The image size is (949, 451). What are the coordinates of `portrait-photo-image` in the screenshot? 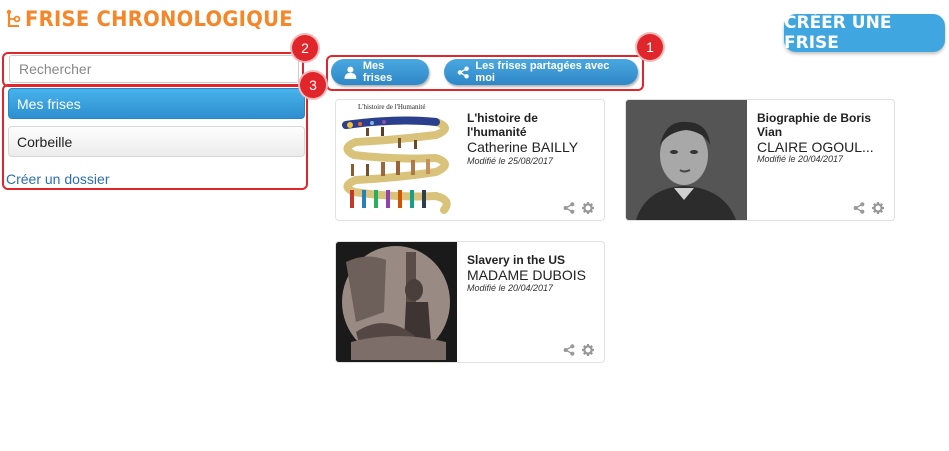 It's located at (686, 160).